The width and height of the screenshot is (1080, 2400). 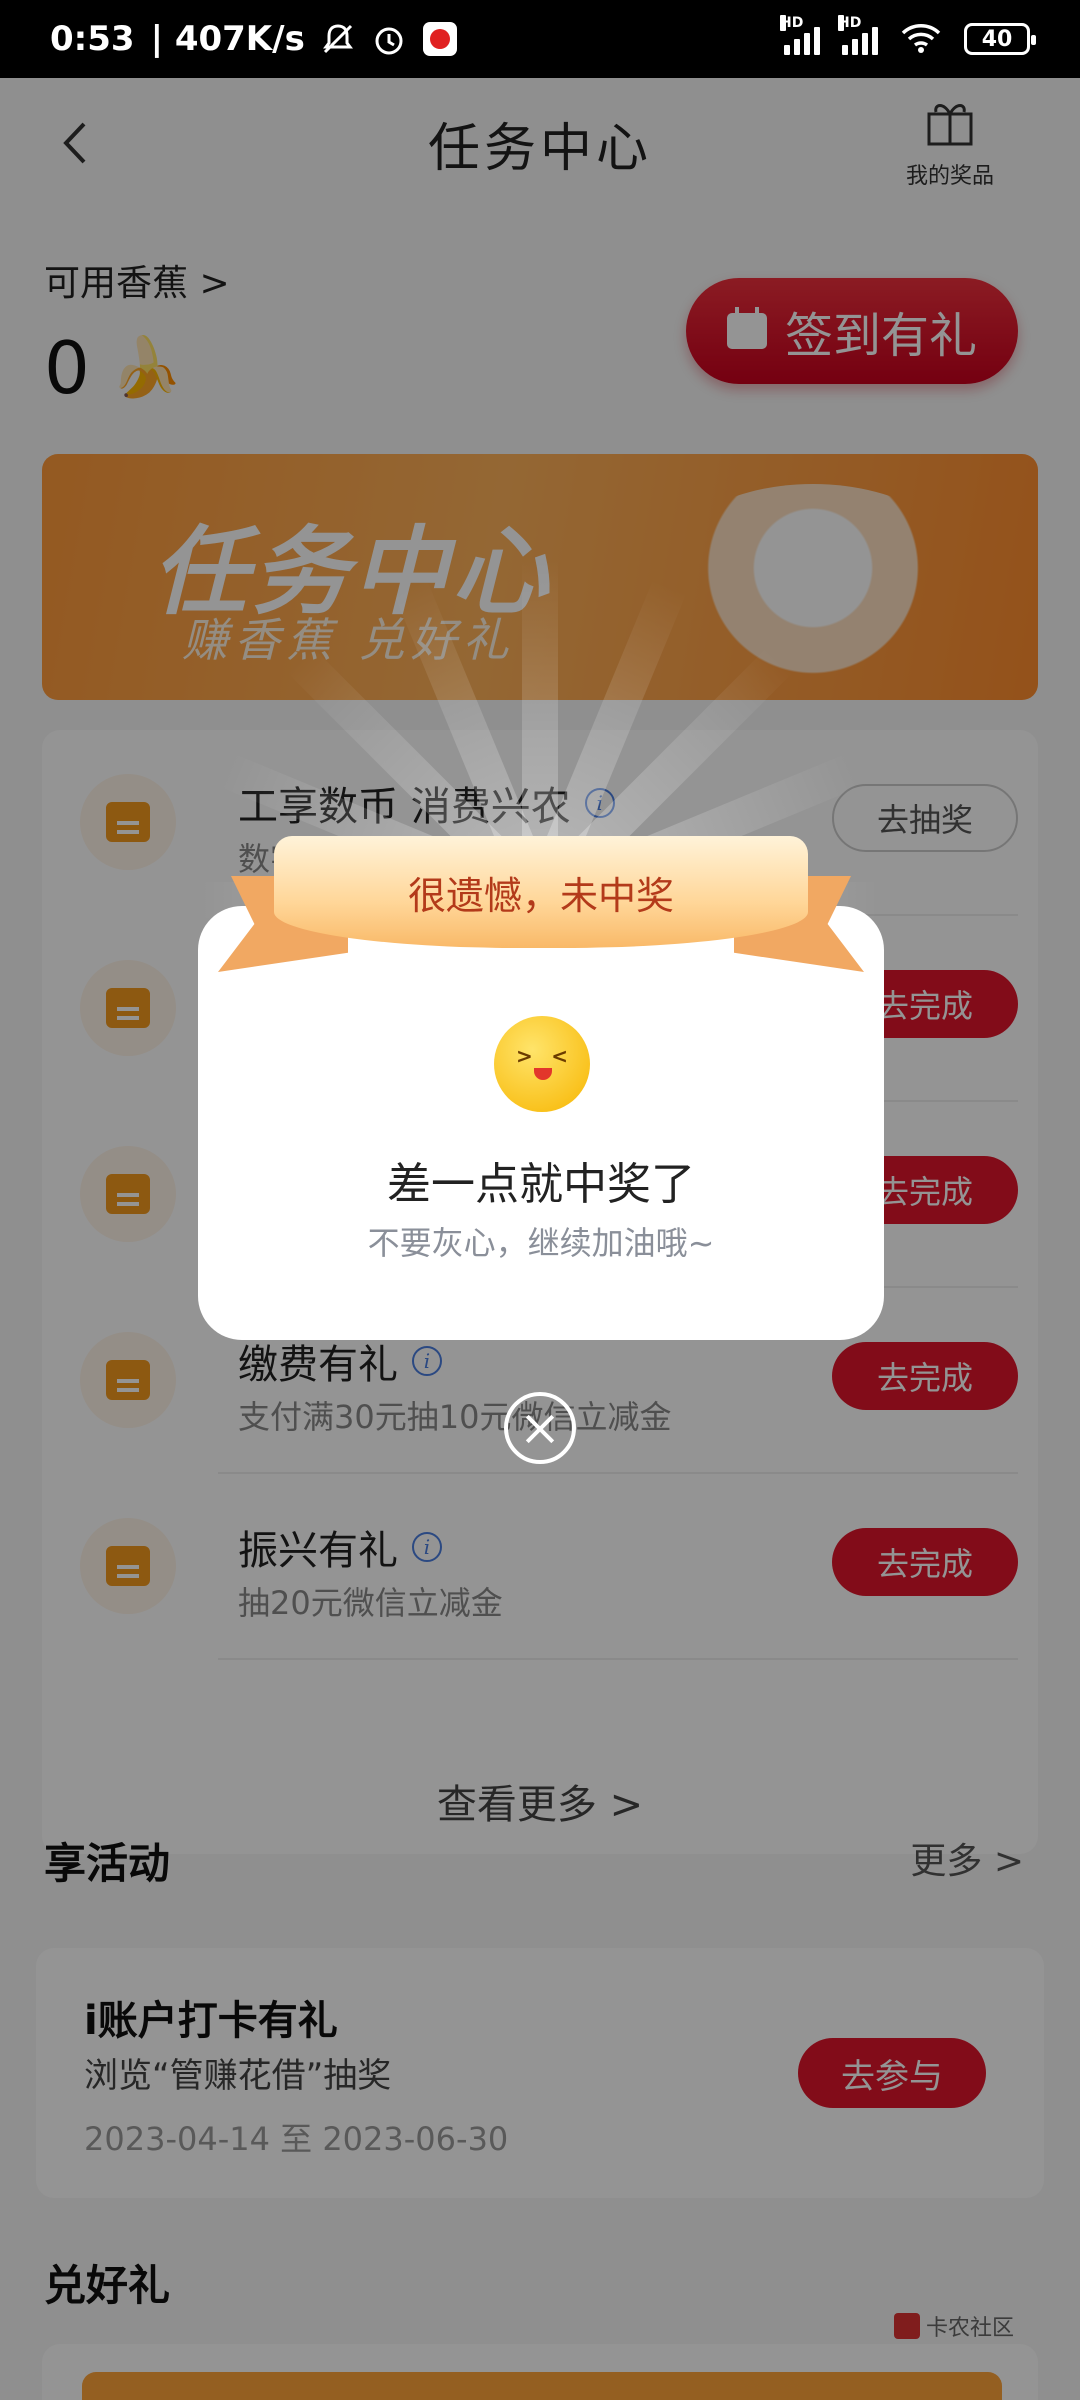 I want to click on status-bar: 0:53 | 407K/s HD HD 40, so click(x=540, y=39).